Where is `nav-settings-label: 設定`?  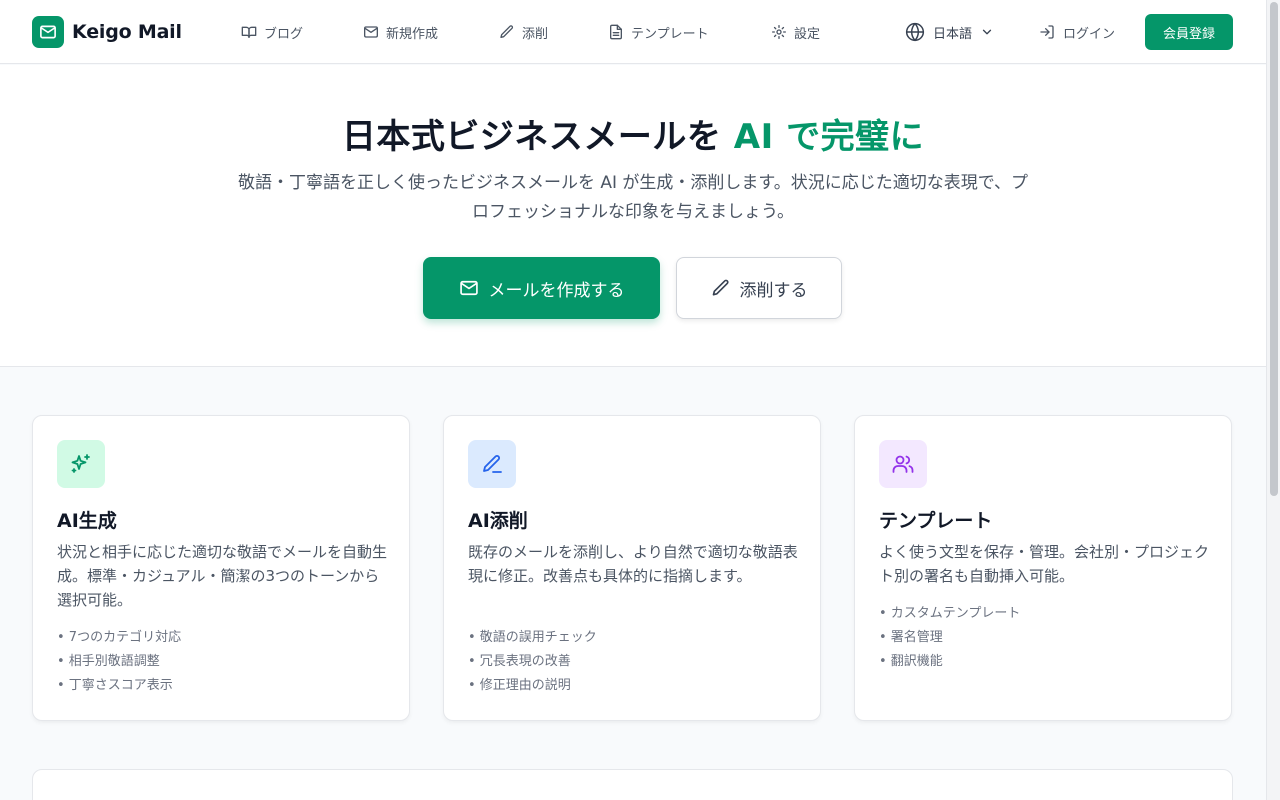
nav-settings-label: 設定 is located at coordinates (807, 34).